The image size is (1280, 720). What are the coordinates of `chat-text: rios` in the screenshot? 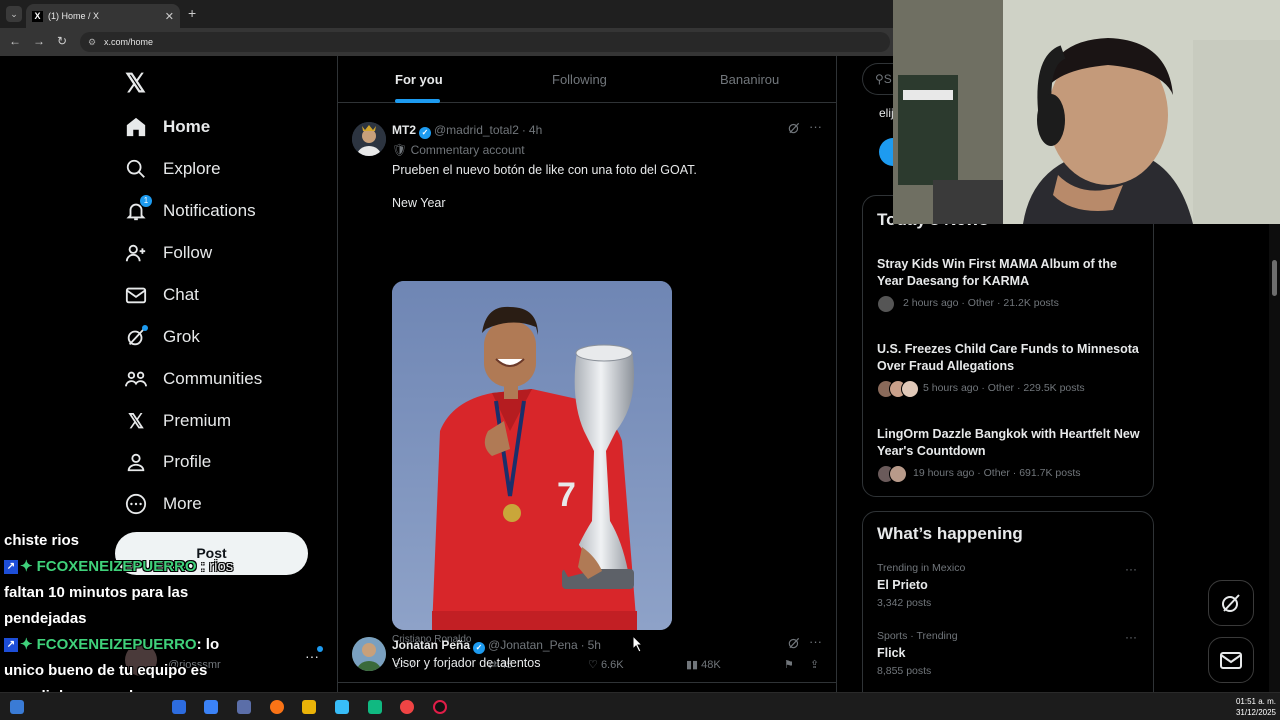 It's located at (221, 566).